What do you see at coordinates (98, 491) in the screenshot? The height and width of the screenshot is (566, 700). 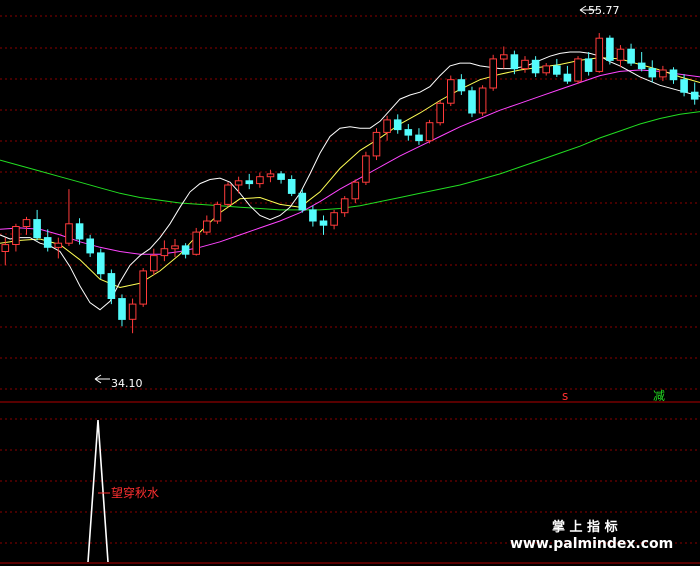 I see `indicator-spike` at bounding box center [98, 491].